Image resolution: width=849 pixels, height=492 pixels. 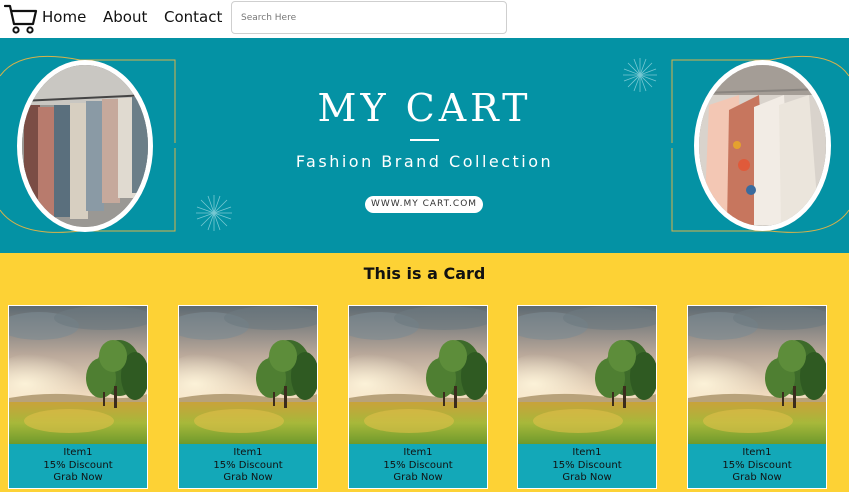 I want to click on banner-url-badge: WWW.MY CART.COM, so click(x=424, y=204).